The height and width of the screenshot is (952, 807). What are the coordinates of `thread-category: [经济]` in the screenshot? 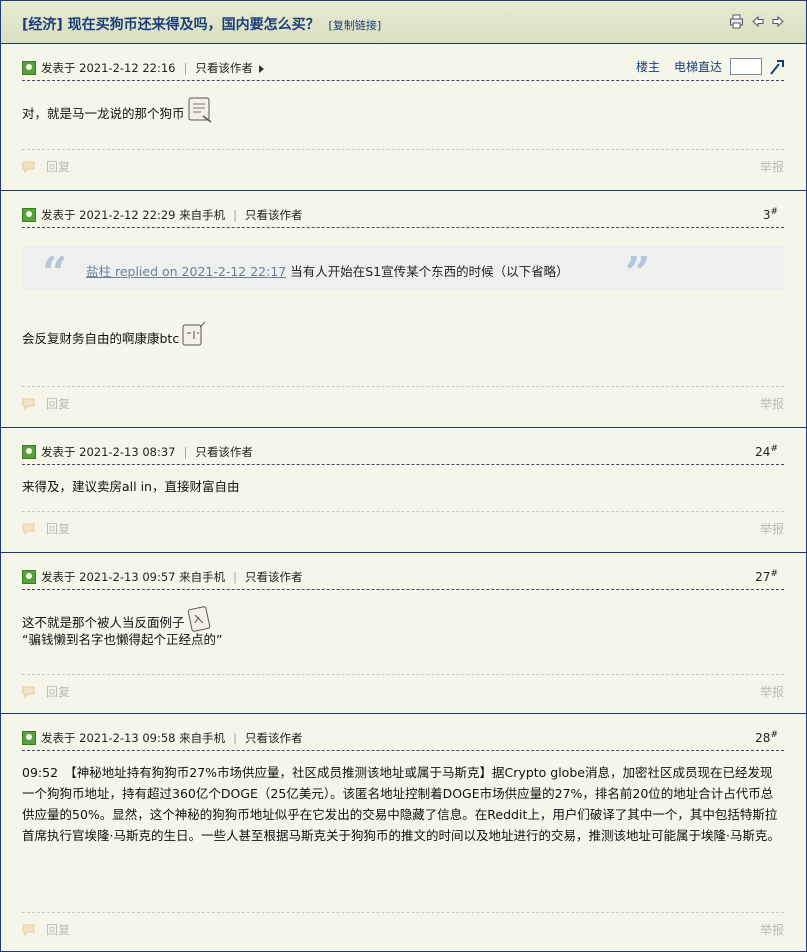 It's located at (42, 25).